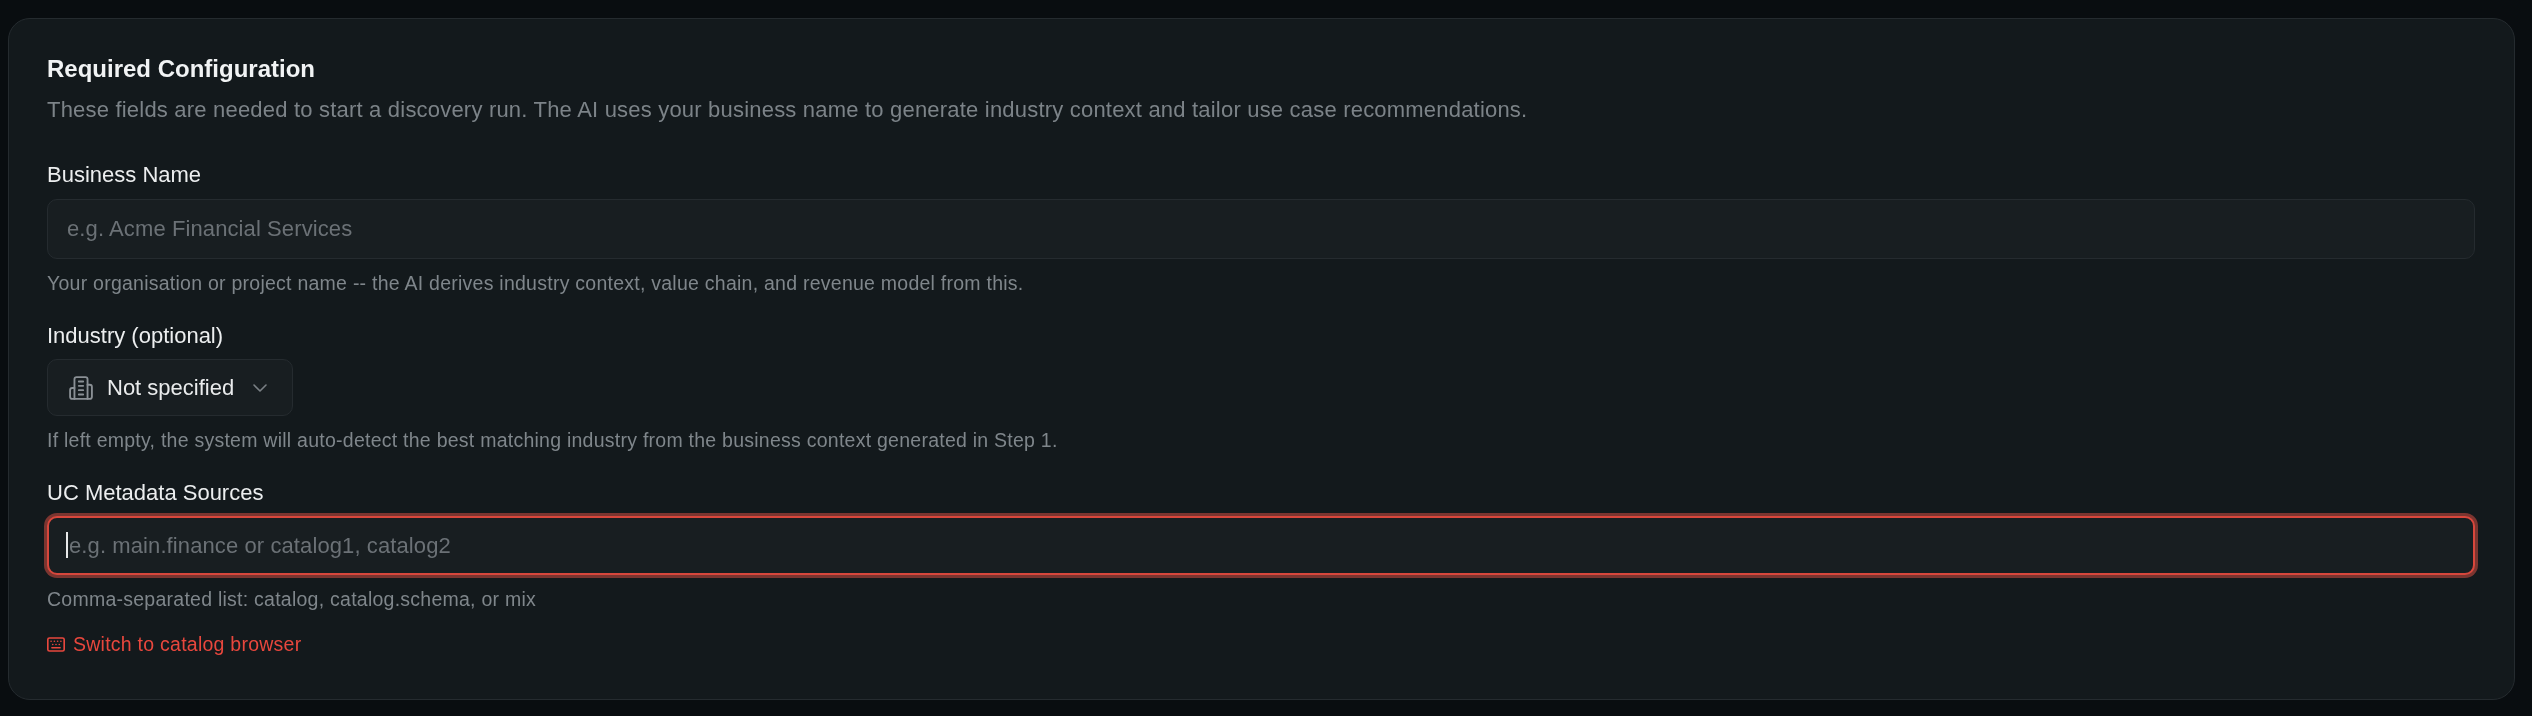  Describe the element at coordinates (181, 69) in the screenshot. I see `section-title: Required Configuration` at that location.